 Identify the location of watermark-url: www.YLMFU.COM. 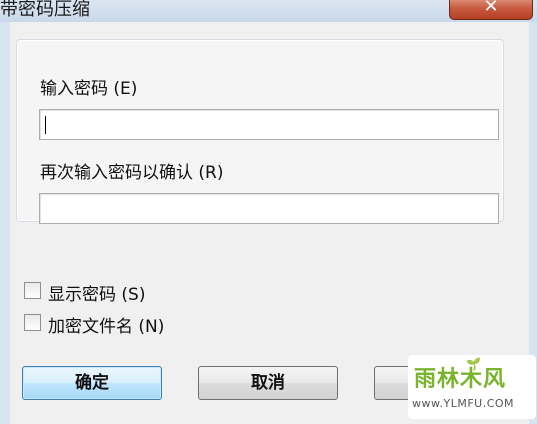
(463, 403).